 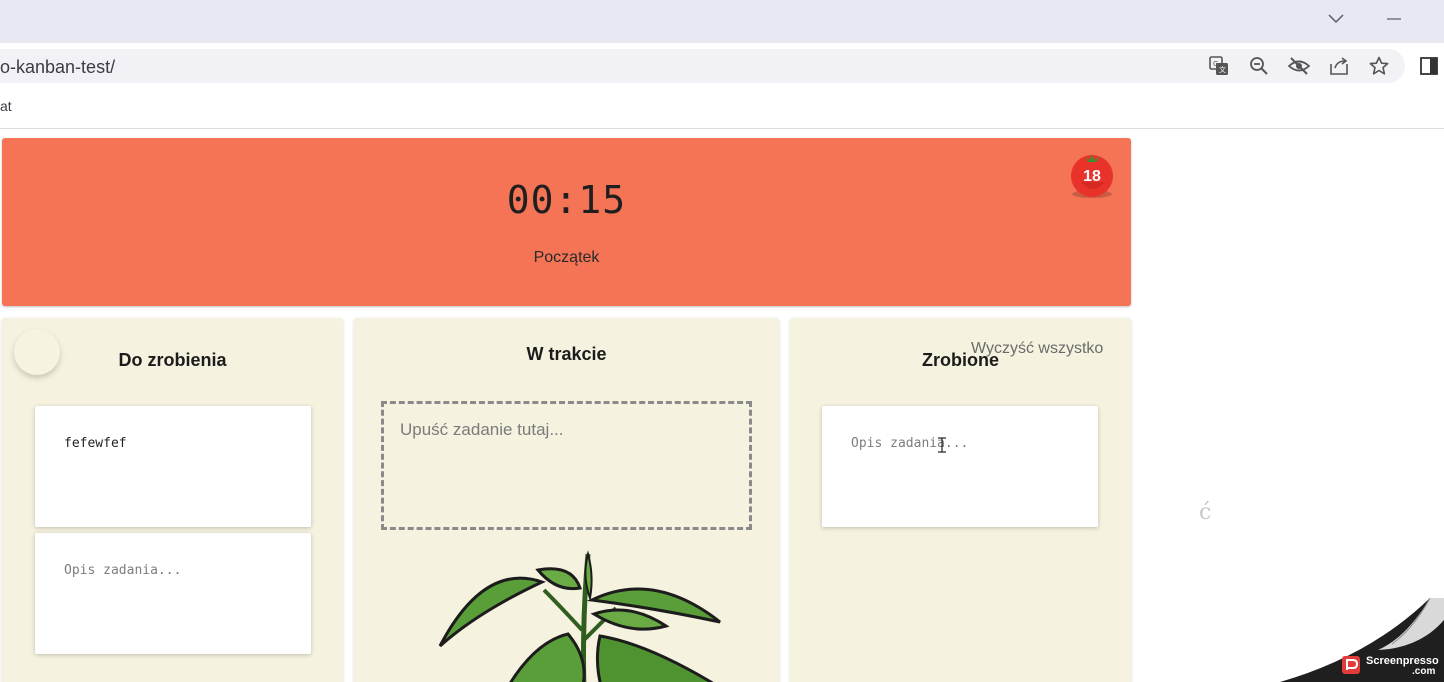 What do you see at coordinates (566, 354) in the screenshot?
I see `column-title-in-progress: W trakcie` at bounding box center [566, 354].